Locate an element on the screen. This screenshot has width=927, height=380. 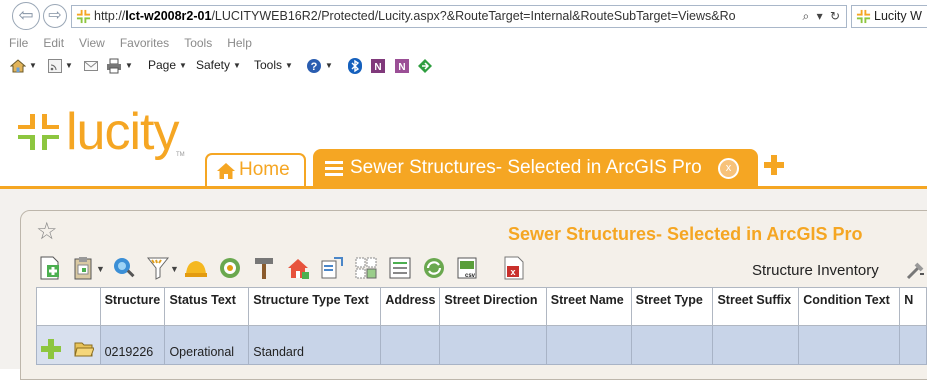
feed-icon is located at coordinates (55, 65).